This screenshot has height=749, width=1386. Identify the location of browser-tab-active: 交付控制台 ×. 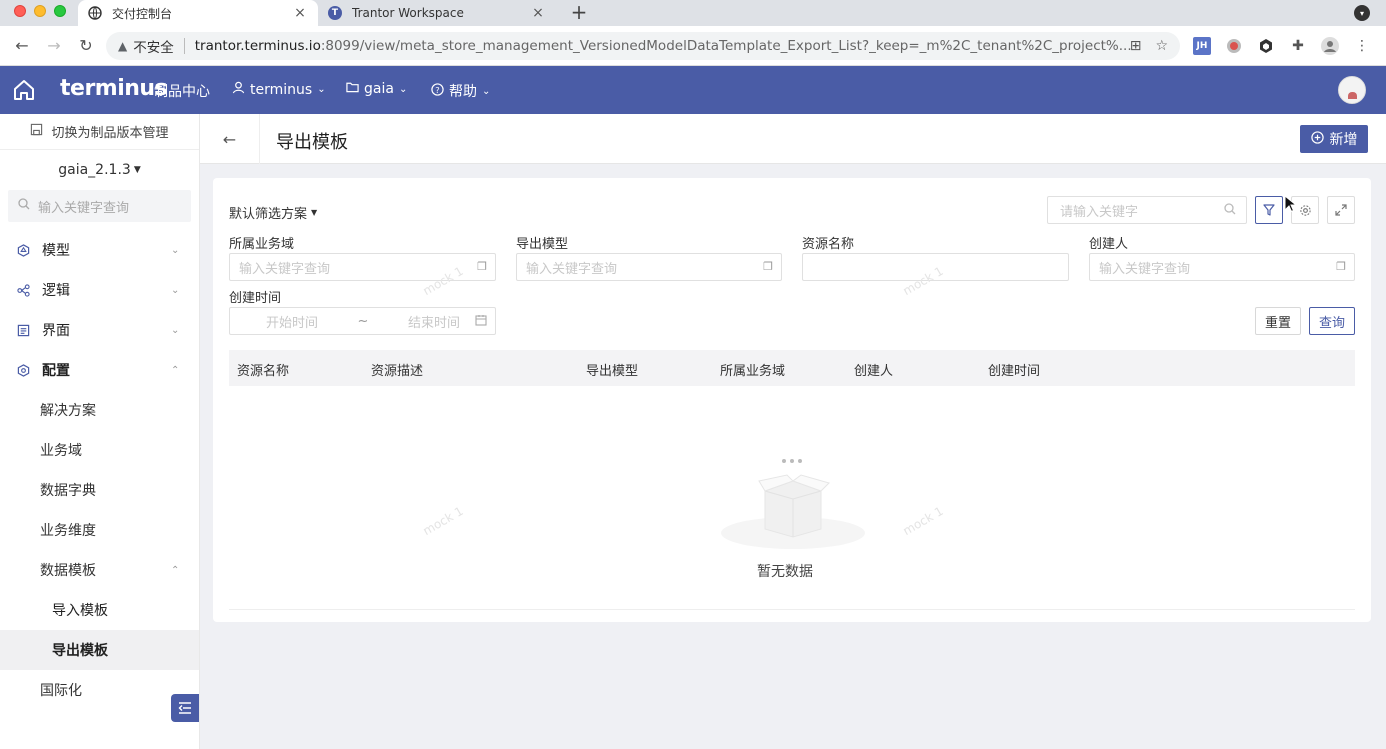
(198, 13).